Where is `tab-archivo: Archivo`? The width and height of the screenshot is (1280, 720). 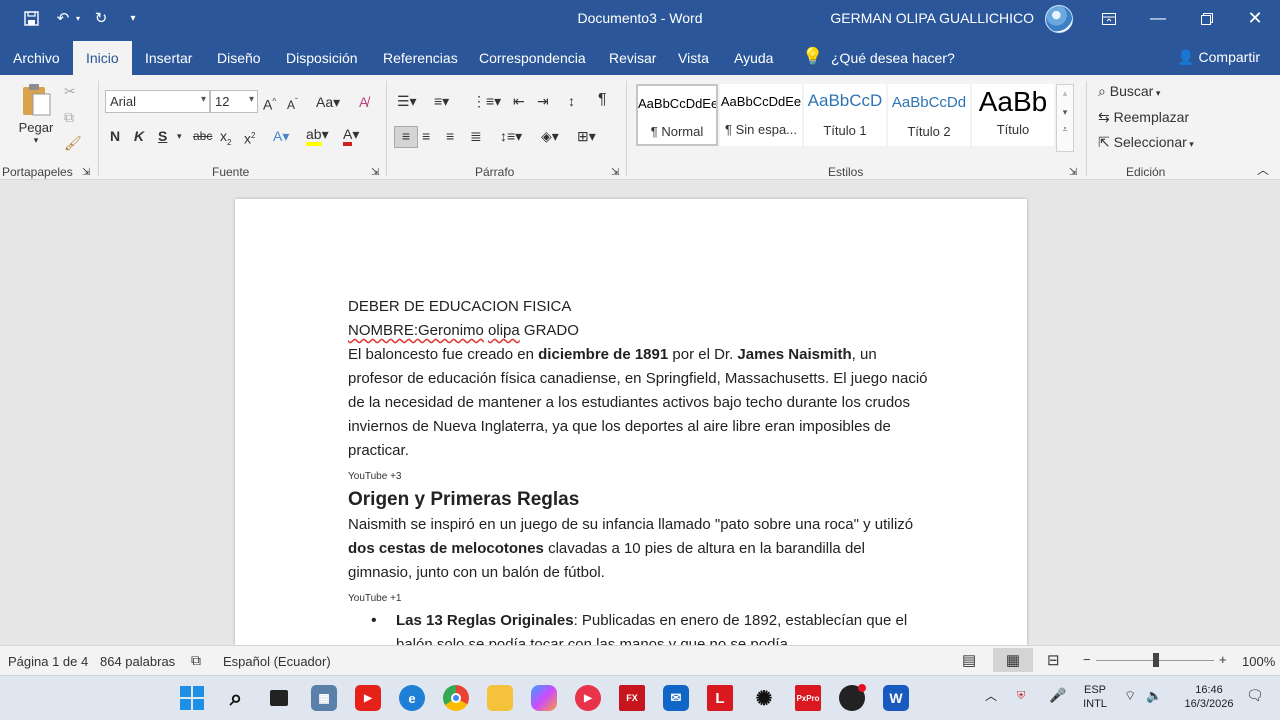 tab-archivo: Archivo is located at coordinates (36, 58).